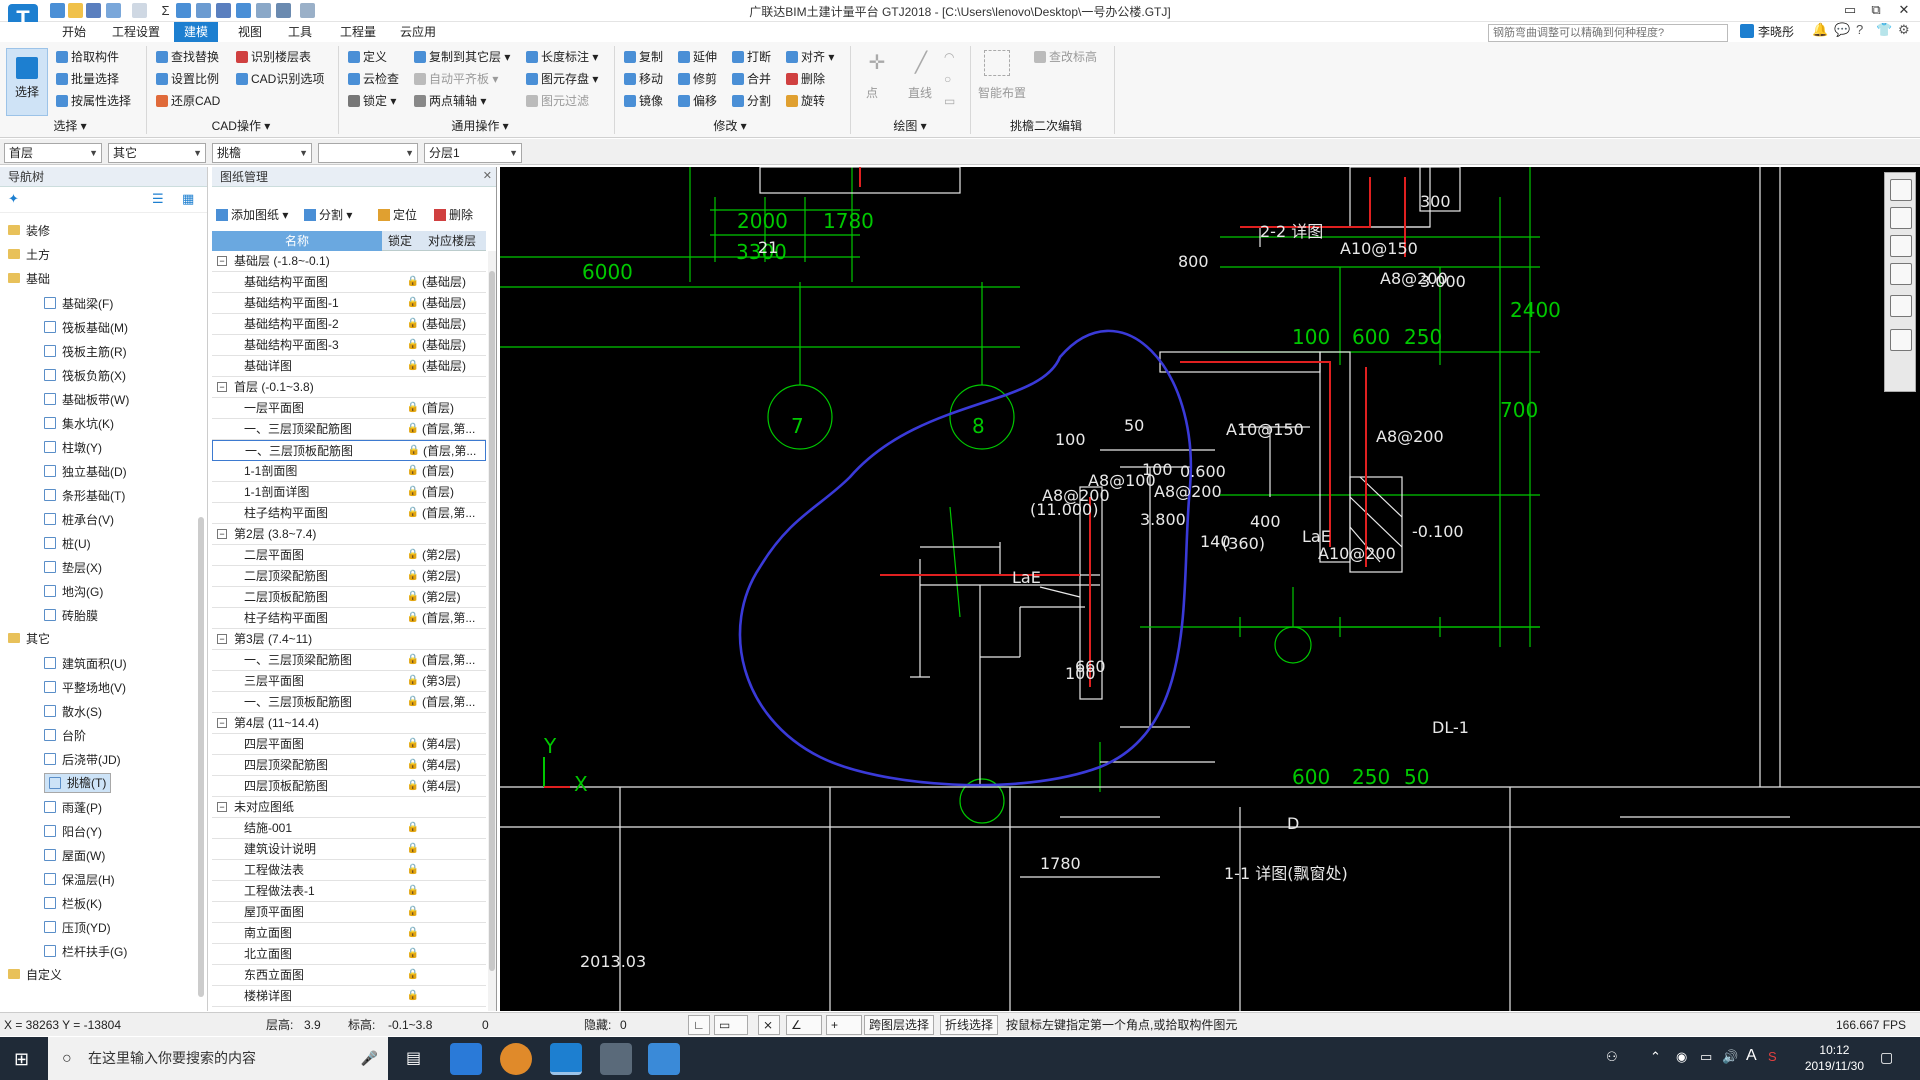 The image size is (1920, 1080). What do you see at coordinates (87, 375) in the screenshot?
I see `nav-item: 筏板负筋(X)` at bounding box center [87, 375].